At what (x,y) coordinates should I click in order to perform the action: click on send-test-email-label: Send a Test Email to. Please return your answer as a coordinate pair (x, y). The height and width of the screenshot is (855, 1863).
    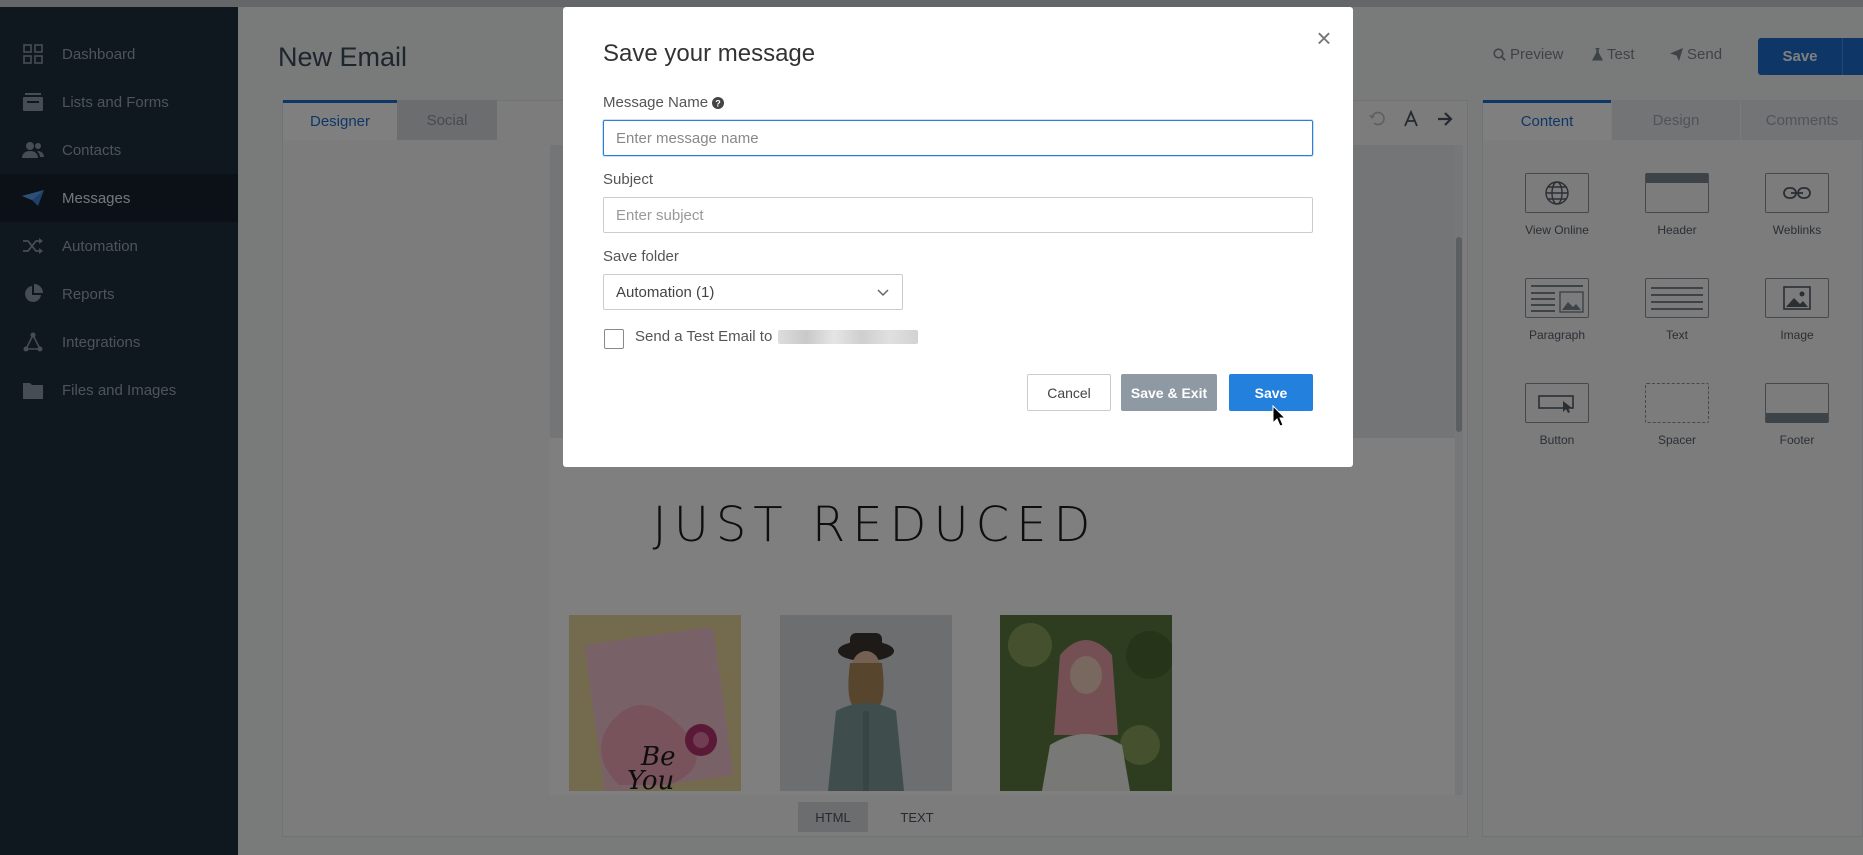
    Looking at the image, I should click on (704, 336).